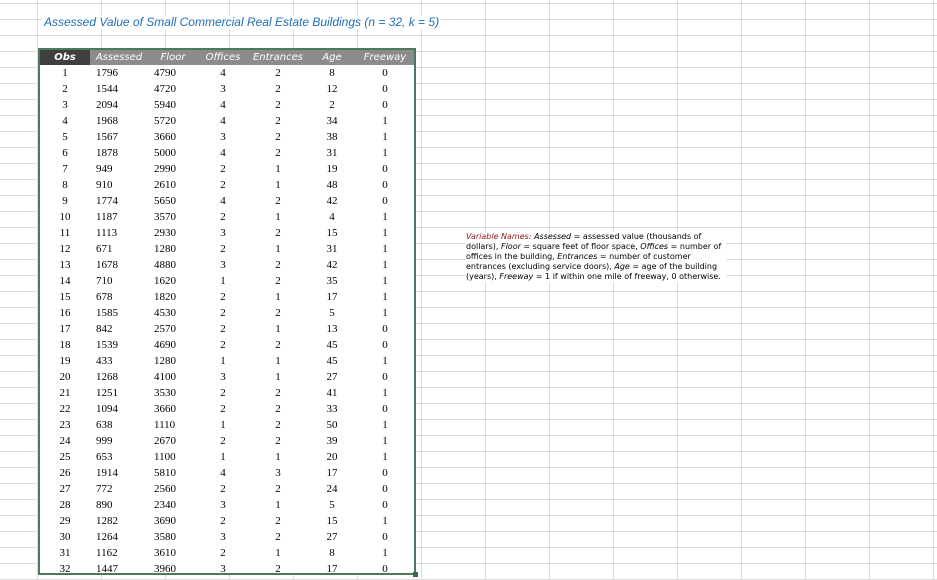  What do you see at coordinates (332, 185) in the screenshot?
I see `cell-age: 48` at bounding box center [332, 185].